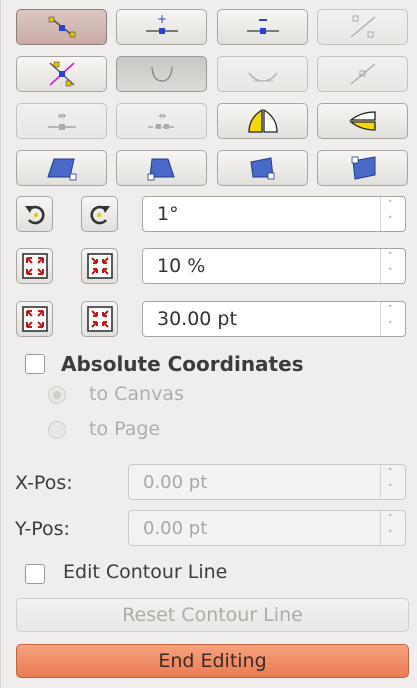  I want to click on to-page-radio, so click(57, 430).